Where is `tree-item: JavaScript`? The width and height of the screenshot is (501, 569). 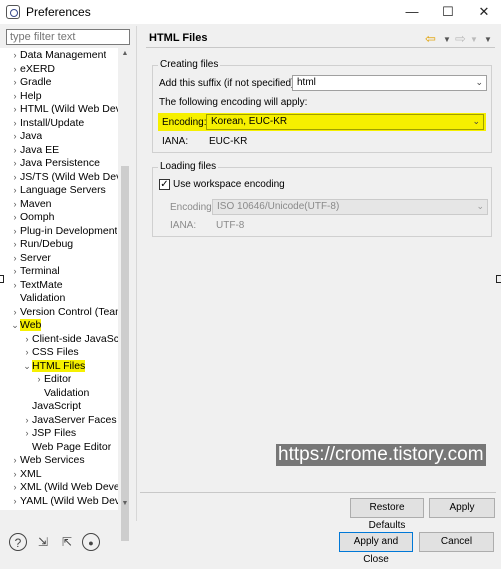 tree-item: JavaScript is located at coordinates (51, 406).